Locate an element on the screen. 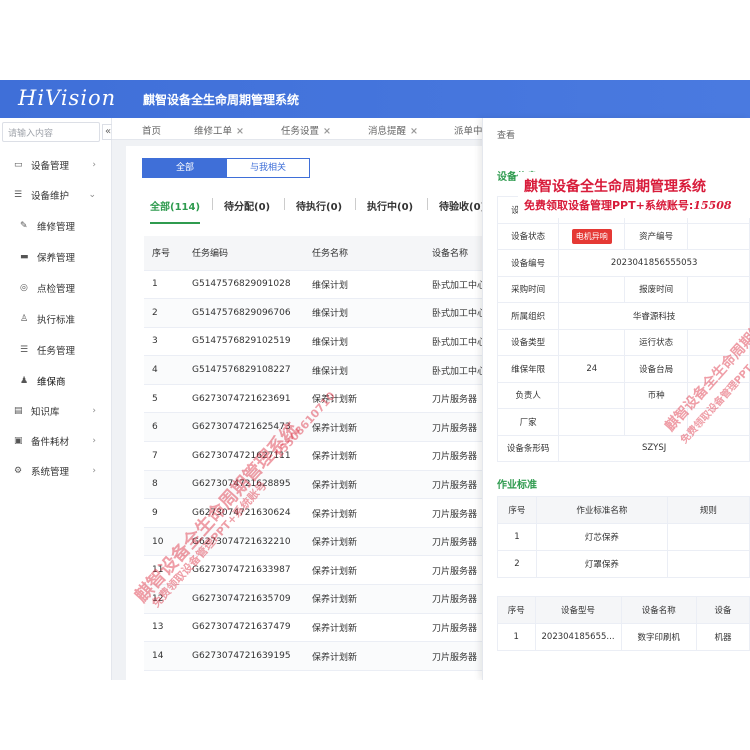  table-cell: G5147576829091028 is located at coordinates (244, 285).